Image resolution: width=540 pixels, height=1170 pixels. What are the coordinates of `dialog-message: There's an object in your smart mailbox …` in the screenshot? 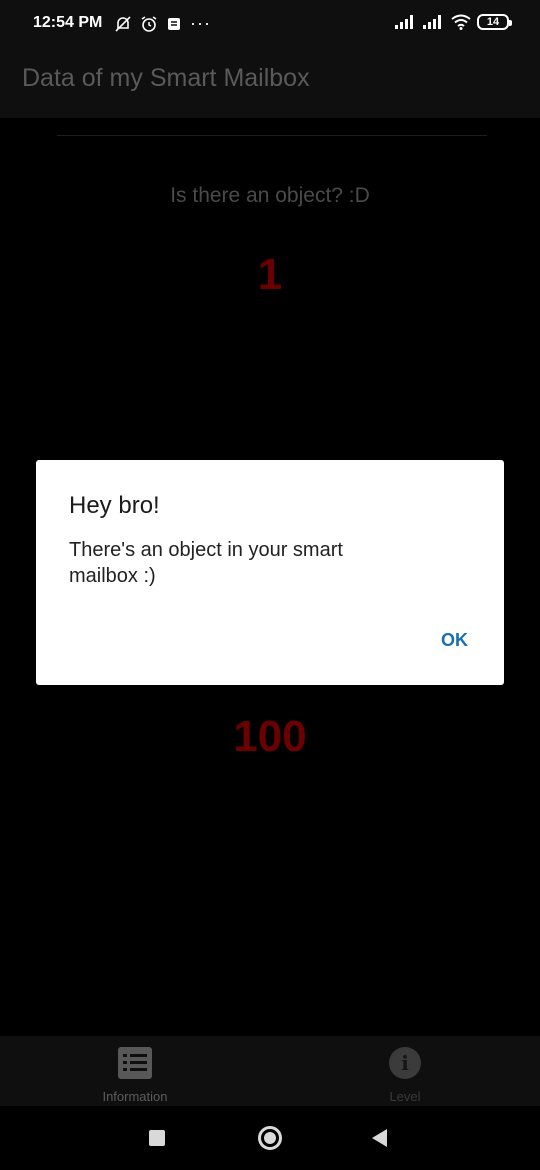 It's located at (206, 563).